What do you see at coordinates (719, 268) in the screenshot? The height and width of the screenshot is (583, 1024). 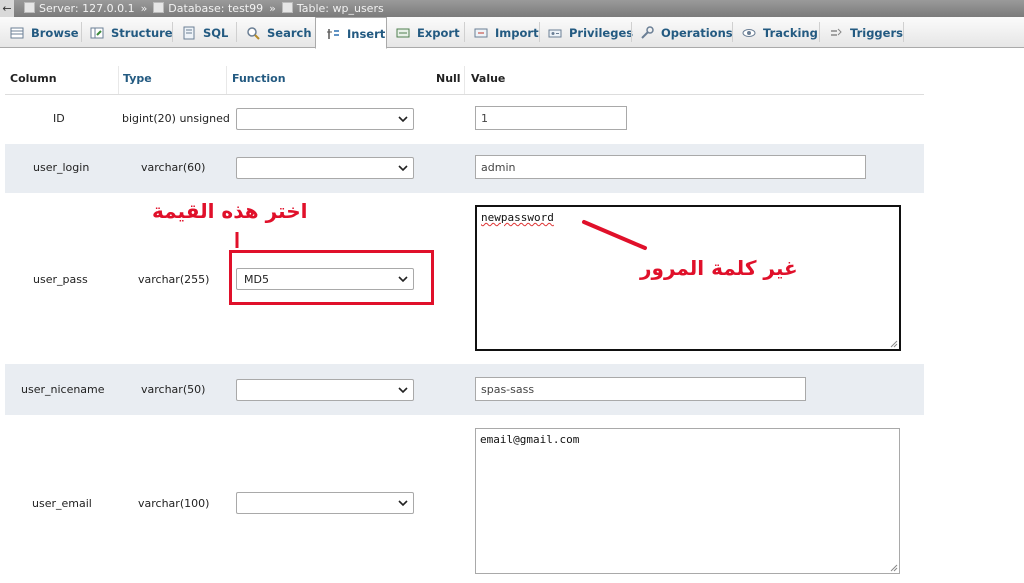 I see `annotation-change-password: غير كلمة المرور` at bounding box center [719, 268].